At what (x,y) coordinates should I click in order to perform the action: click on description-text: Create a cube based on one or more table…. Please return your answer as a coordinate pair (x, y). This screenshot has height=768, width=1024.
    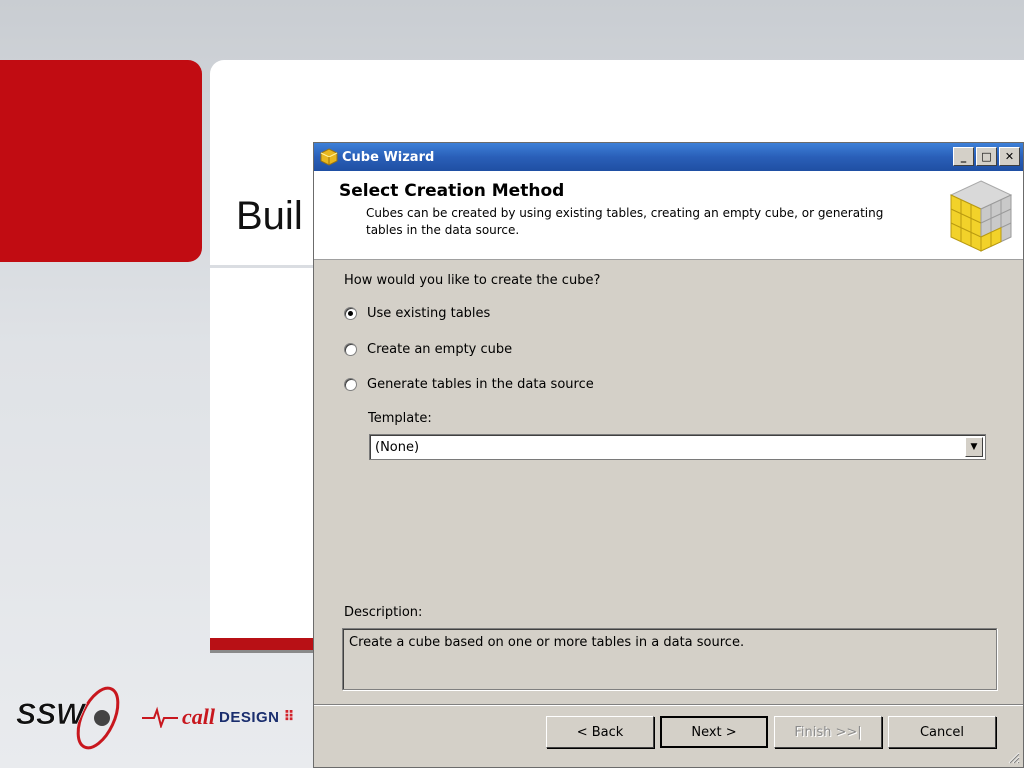
    Looking at the image, I should click on (547, 642).